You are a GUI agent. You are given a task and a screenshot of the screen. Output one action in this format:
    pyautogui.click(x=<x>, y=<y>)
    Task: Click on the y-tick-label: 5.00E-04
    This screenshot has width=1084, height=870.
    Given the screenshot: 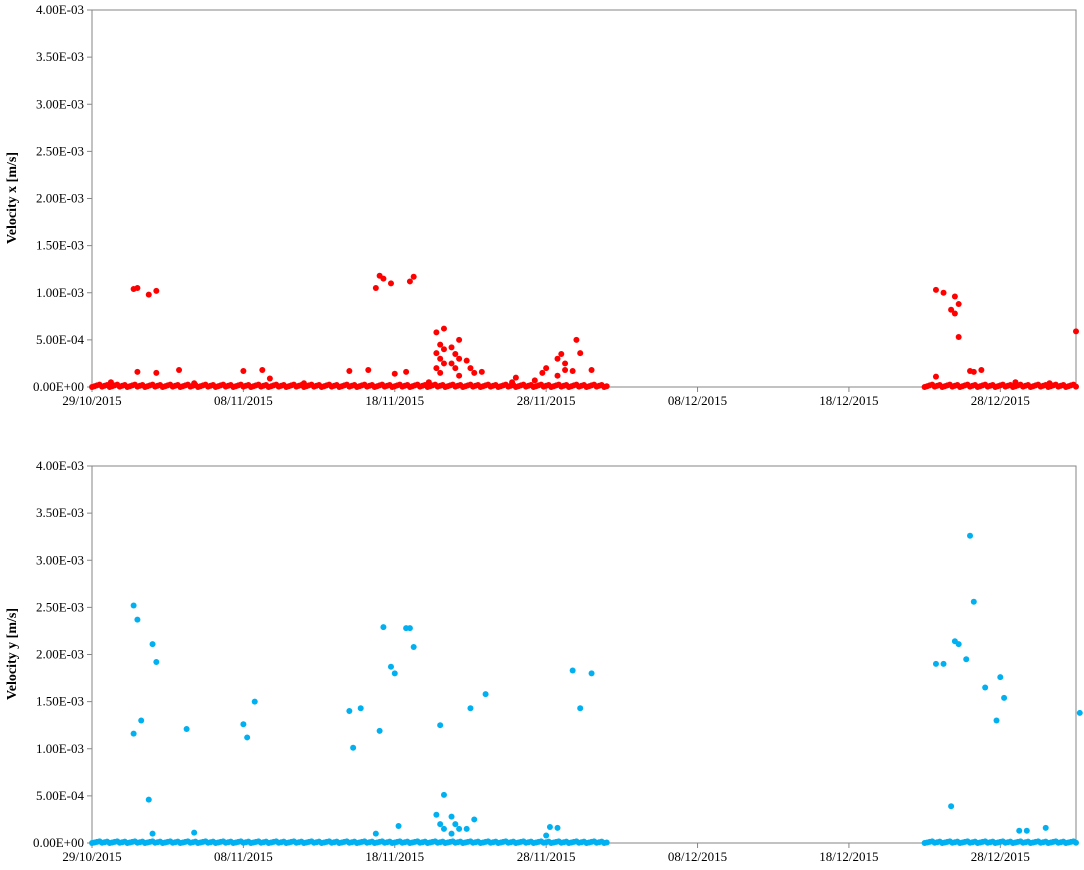 What is the action you would take?
    pyautogui.click(x=60, y=339)
    